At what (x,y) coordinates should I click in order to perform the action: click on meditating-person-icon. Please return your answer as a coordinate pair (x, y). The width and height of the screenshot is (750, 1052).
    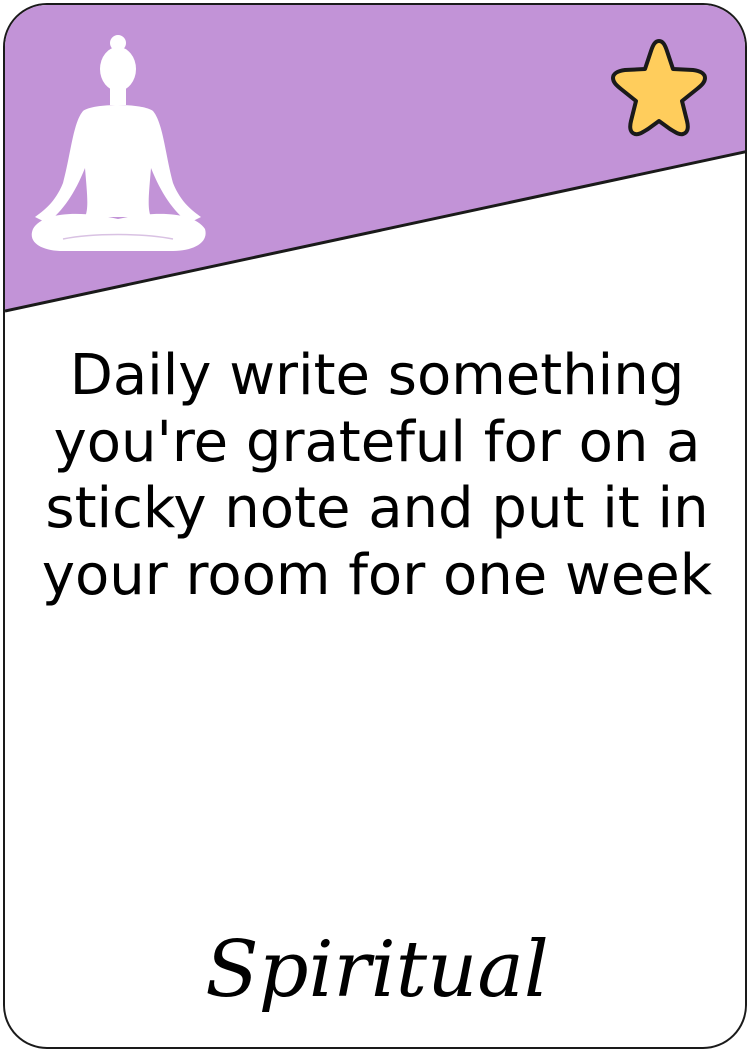
    Looking at the image, I should click on (118, 143).